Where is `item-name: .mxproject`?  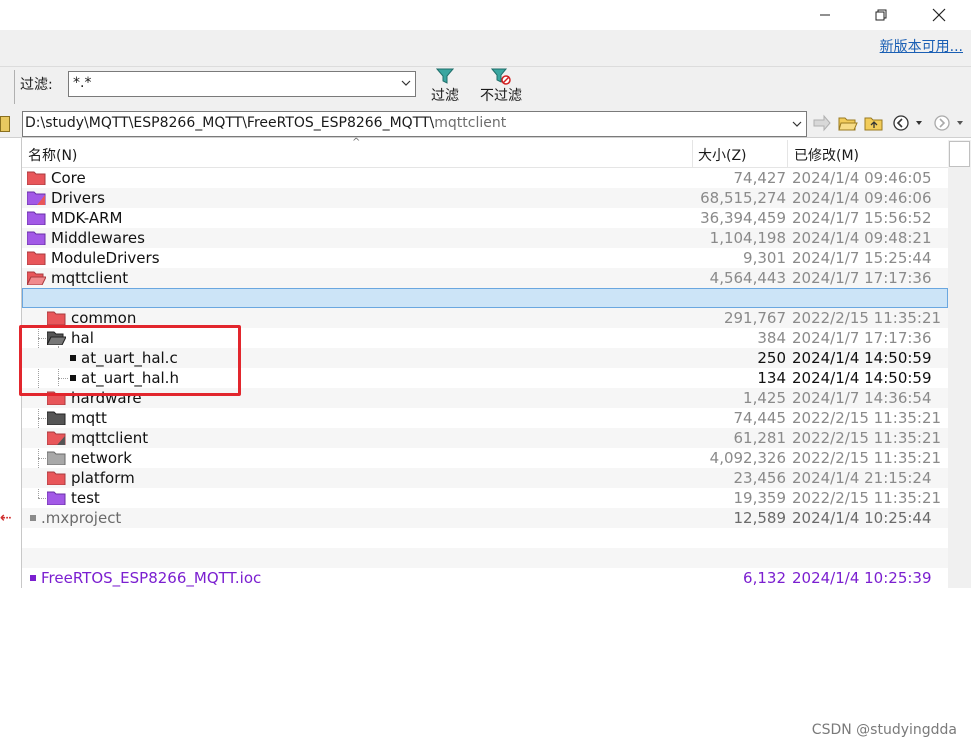
item-name: .mxproject is located at coordinates (81, 518).